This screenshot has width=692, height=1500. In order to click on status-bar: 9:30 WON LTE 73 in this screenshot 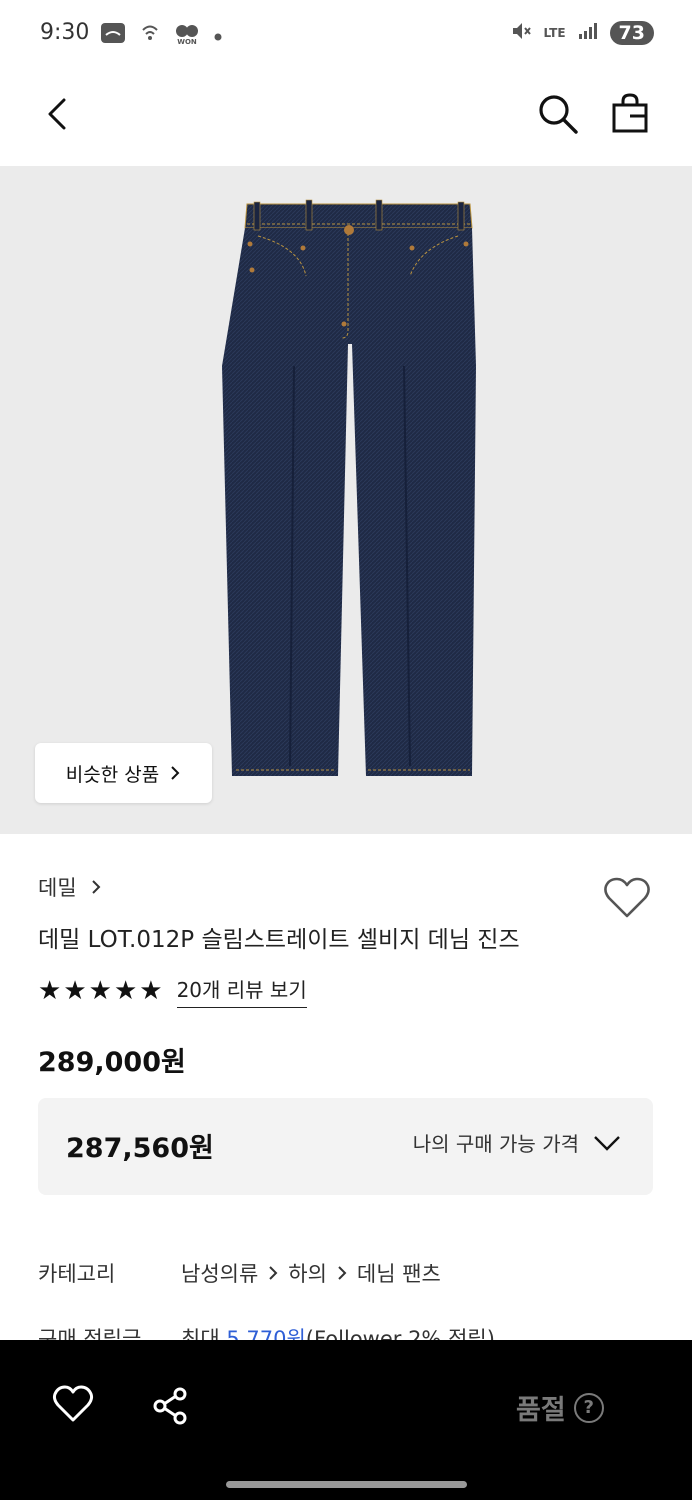, I will do `click(346, 35)`.